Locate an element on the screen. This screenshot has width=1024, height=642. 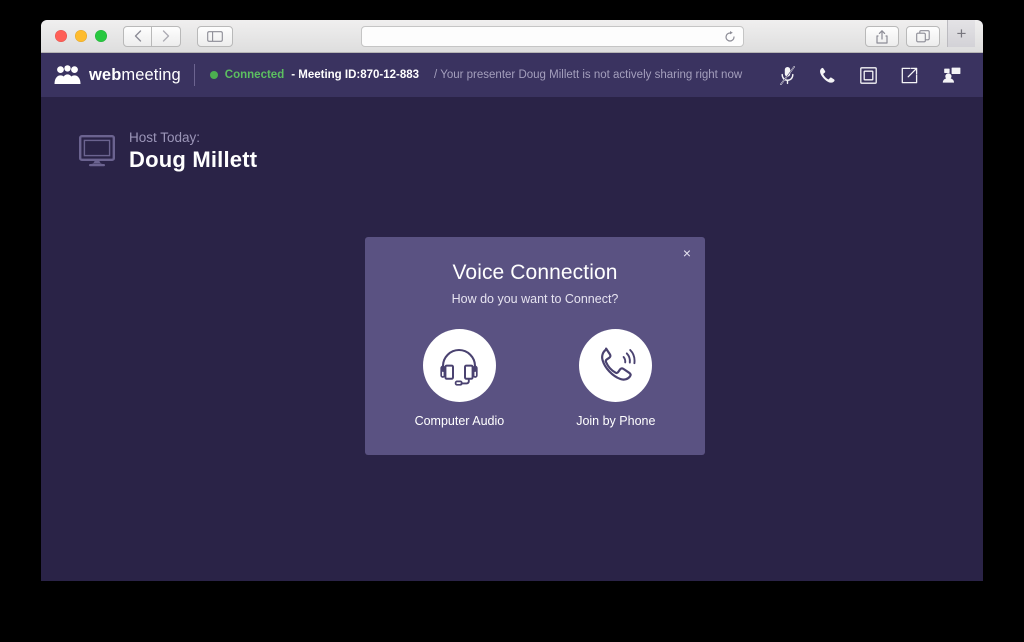
chevron-right-icon is located at coordinates (166, 36).